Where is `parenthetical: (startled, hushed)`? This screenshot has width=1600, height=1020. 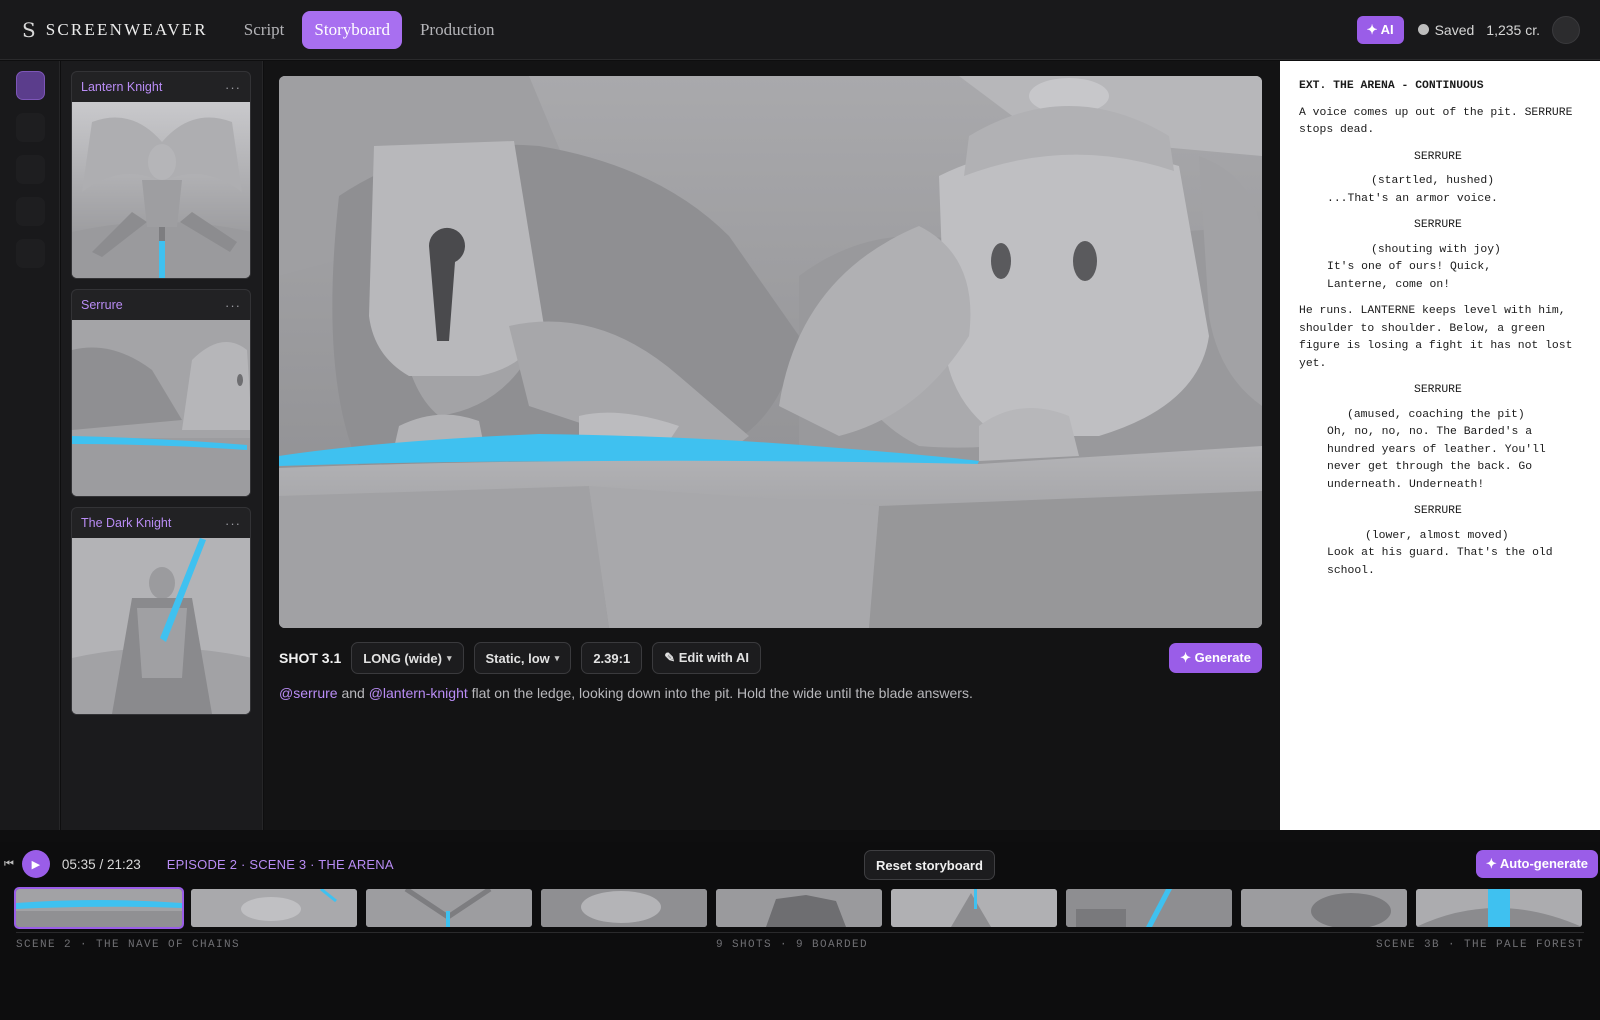
parenthetical: (startled, hushed) is located at coordinates (1433, 181).